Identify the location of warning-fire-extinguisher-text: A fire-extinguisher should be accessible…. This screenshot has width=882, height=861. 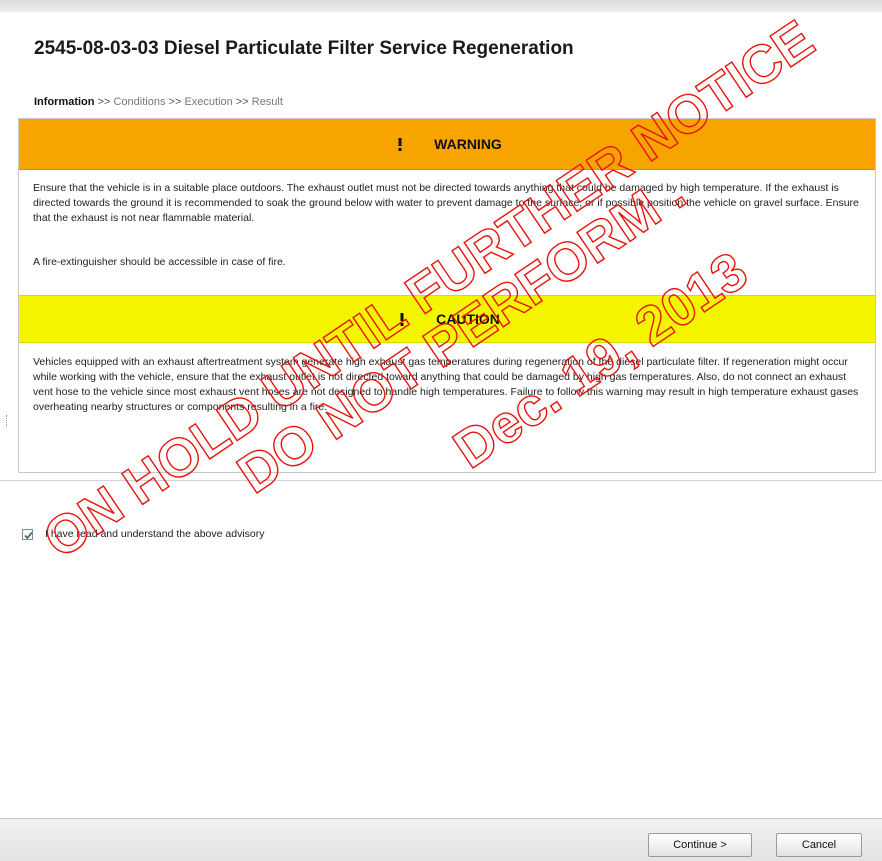
(159, 262).